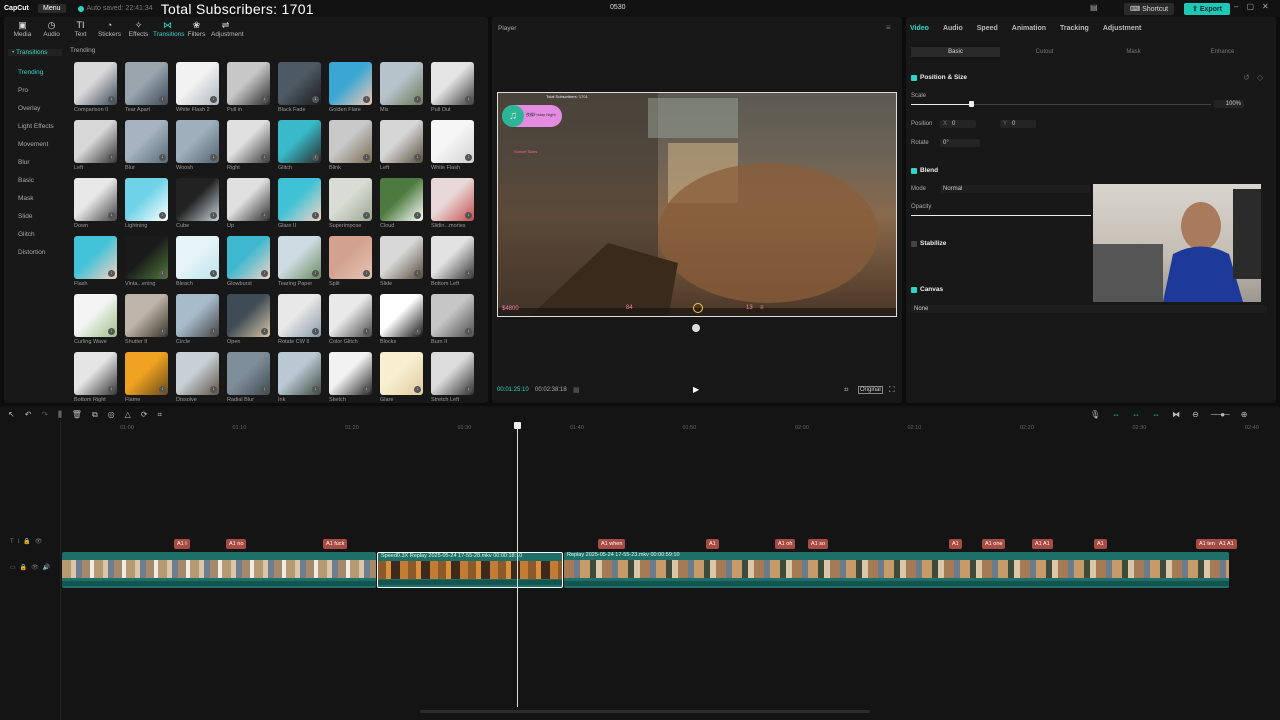 The image size is (1280, 720). I want to click on transition-tile: ↓ Stretch Left, so click(452, 381).